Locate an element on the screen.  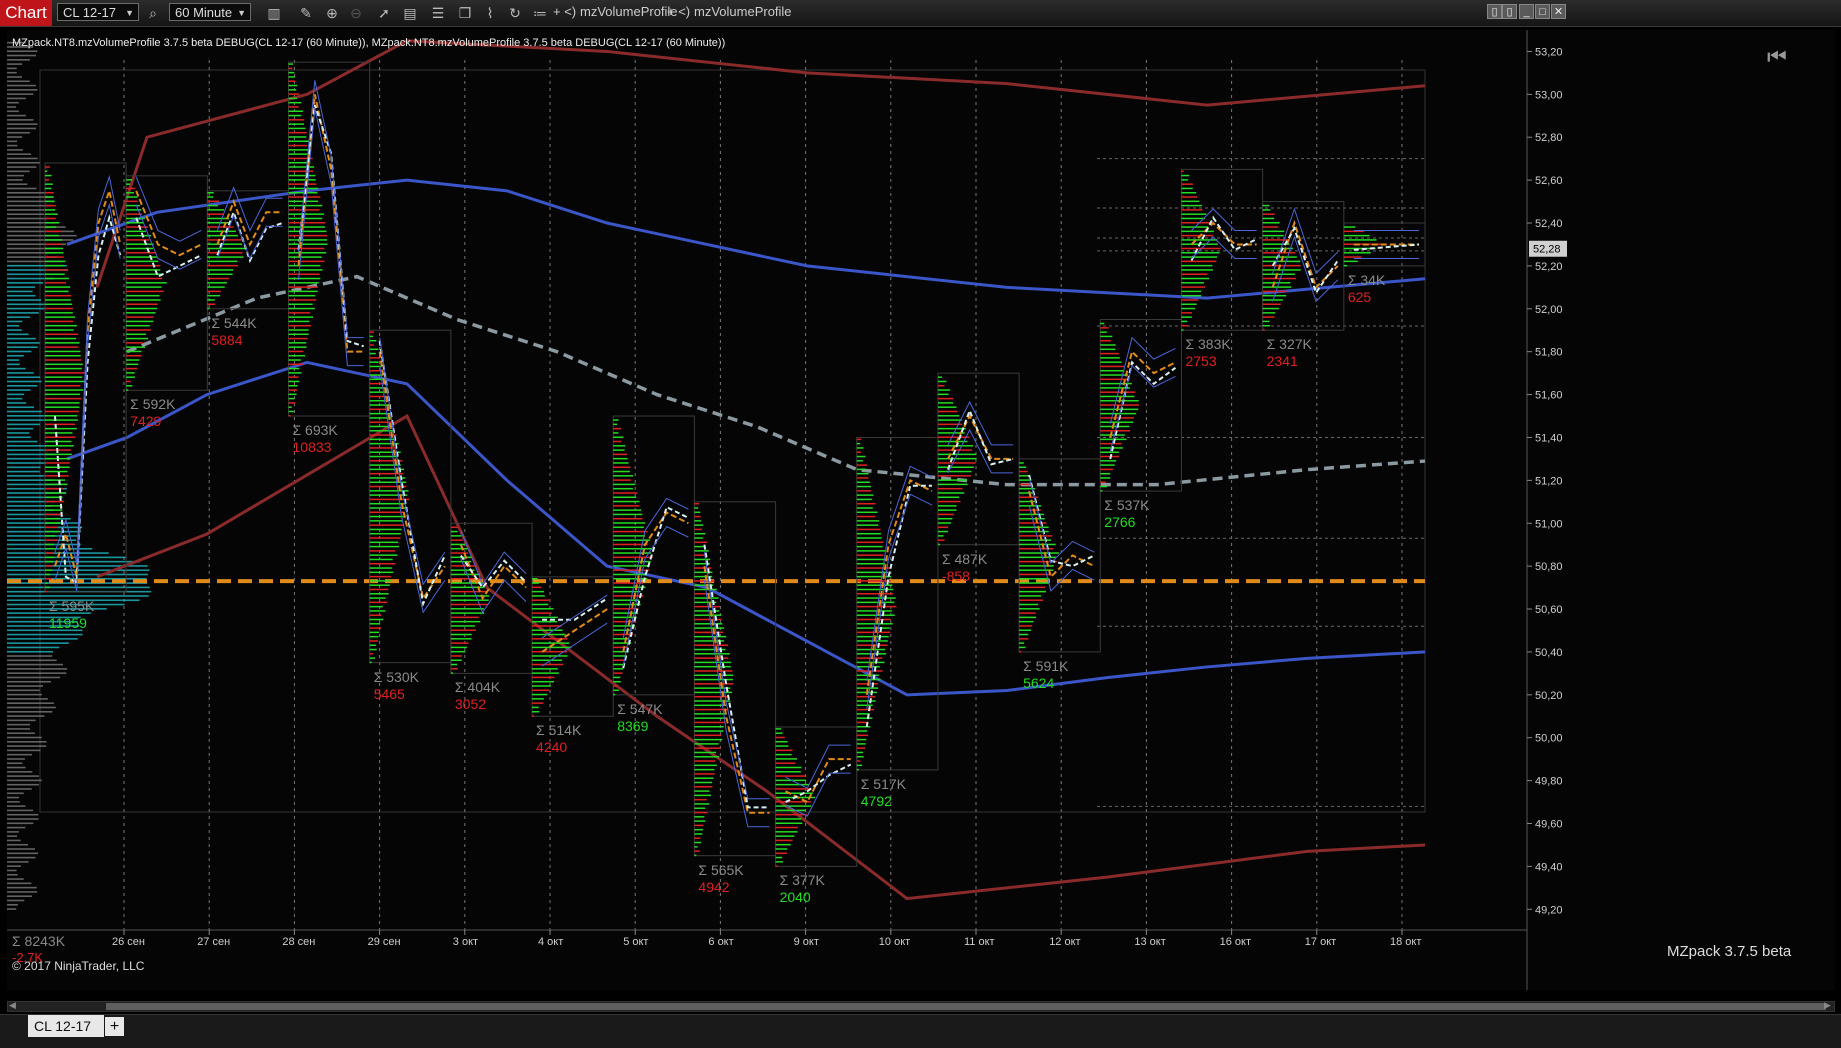
session-volume-label: Σ 34K 625 is located at coordinates (1366, 289).